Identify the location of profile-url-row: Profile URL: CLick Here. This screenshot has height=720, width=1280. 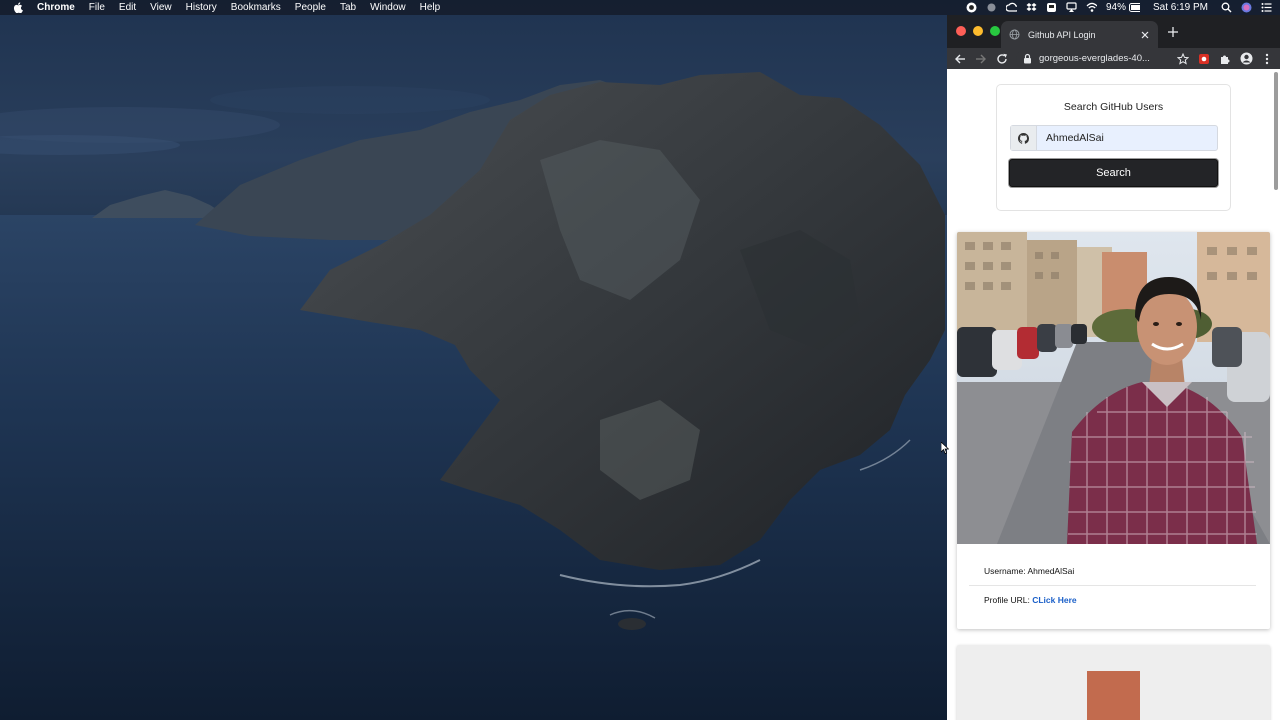
(1030, 600).